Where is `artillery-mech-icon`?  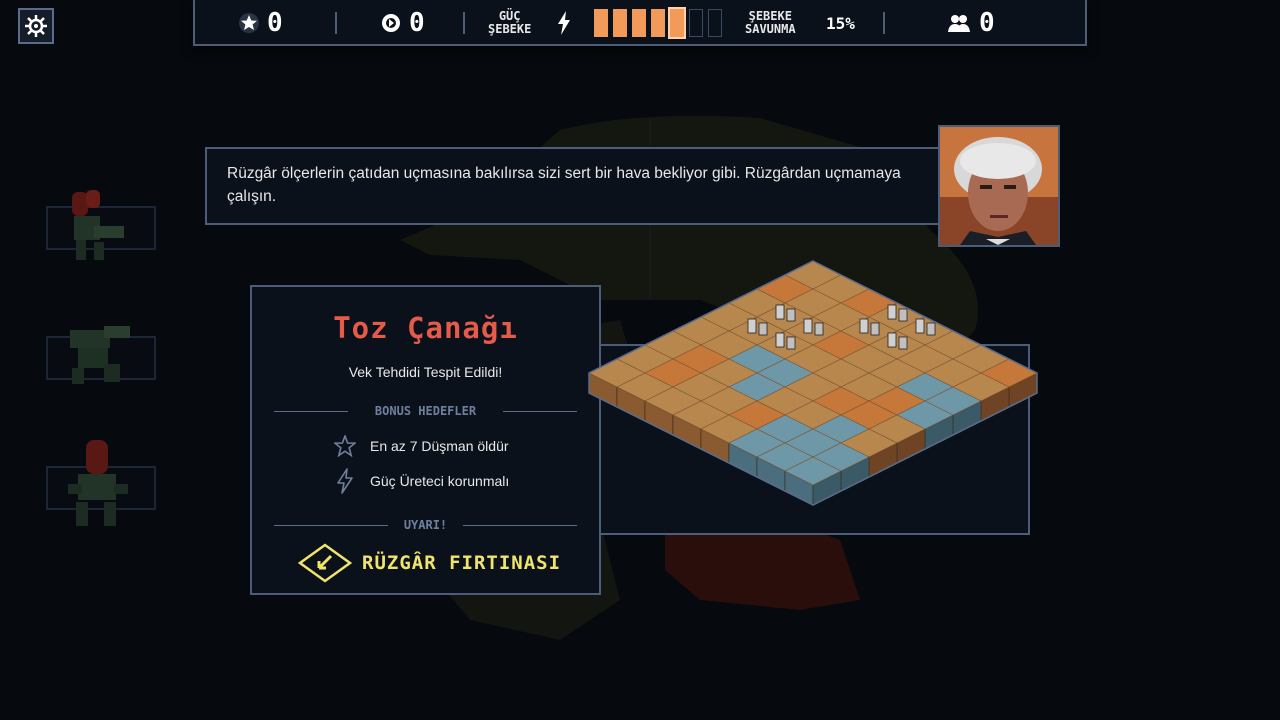
artillery-mech-icon is located at coordinates (98, 483).